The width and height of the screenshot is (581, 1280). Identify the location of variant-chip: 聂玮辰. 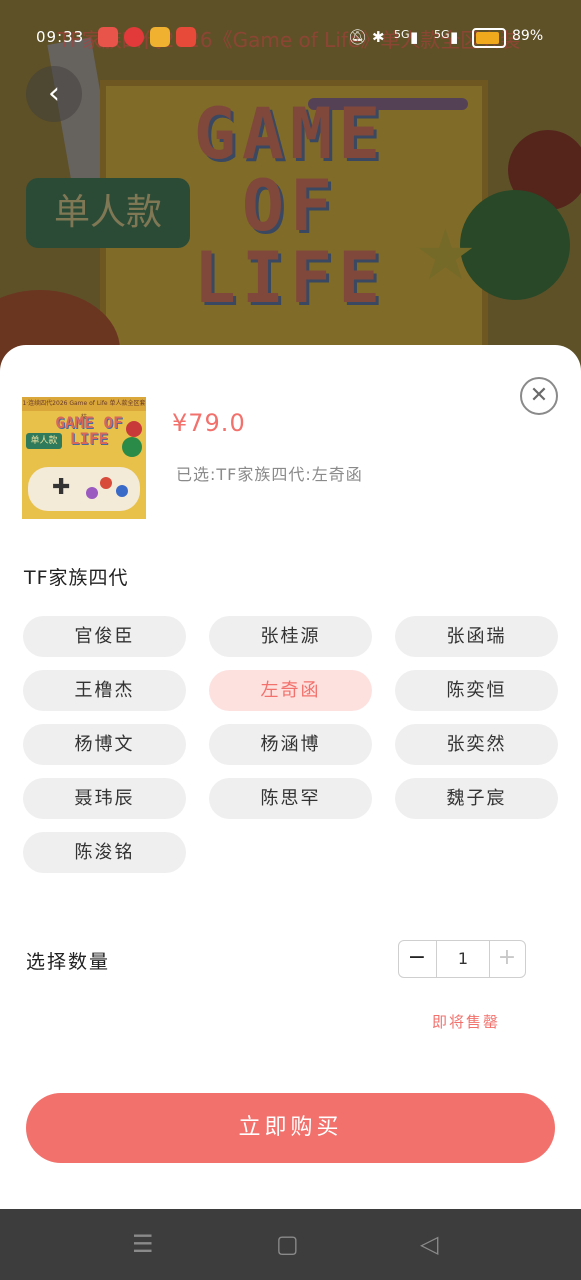
(104, 798).